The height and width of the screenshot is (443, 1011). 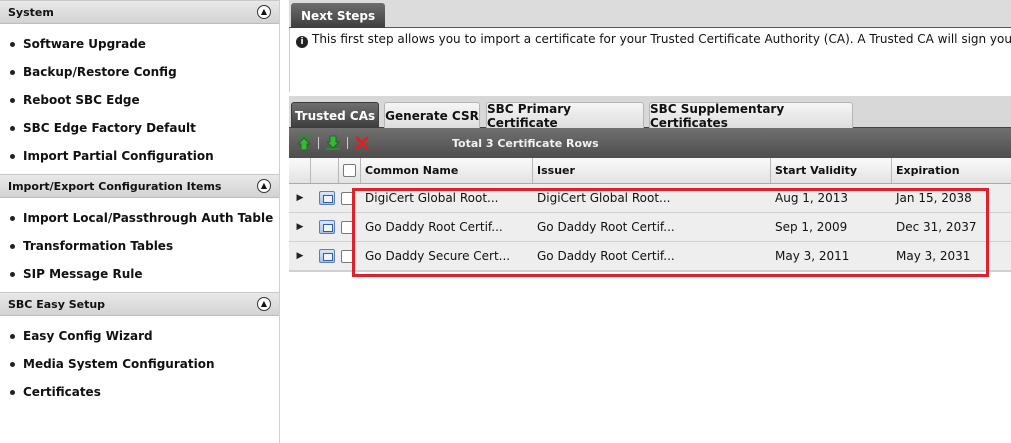 What do you see at coordinates (951, 170) in the screenshot?
I see `column-expiration: Expiration` at bounding box center [951, 170].